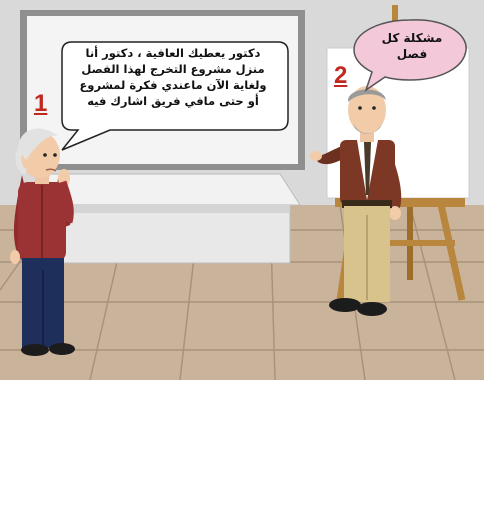  I want to click on student-dialogue-line: دكتور يعطيك العافية ، دكتور أنا, so click(173, 53).